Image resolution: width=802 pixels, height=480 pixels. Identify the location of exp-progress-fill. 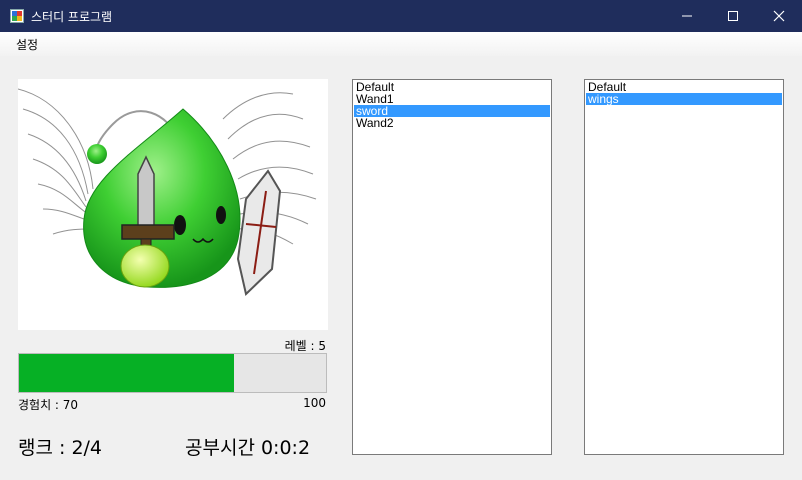
(126, 373).